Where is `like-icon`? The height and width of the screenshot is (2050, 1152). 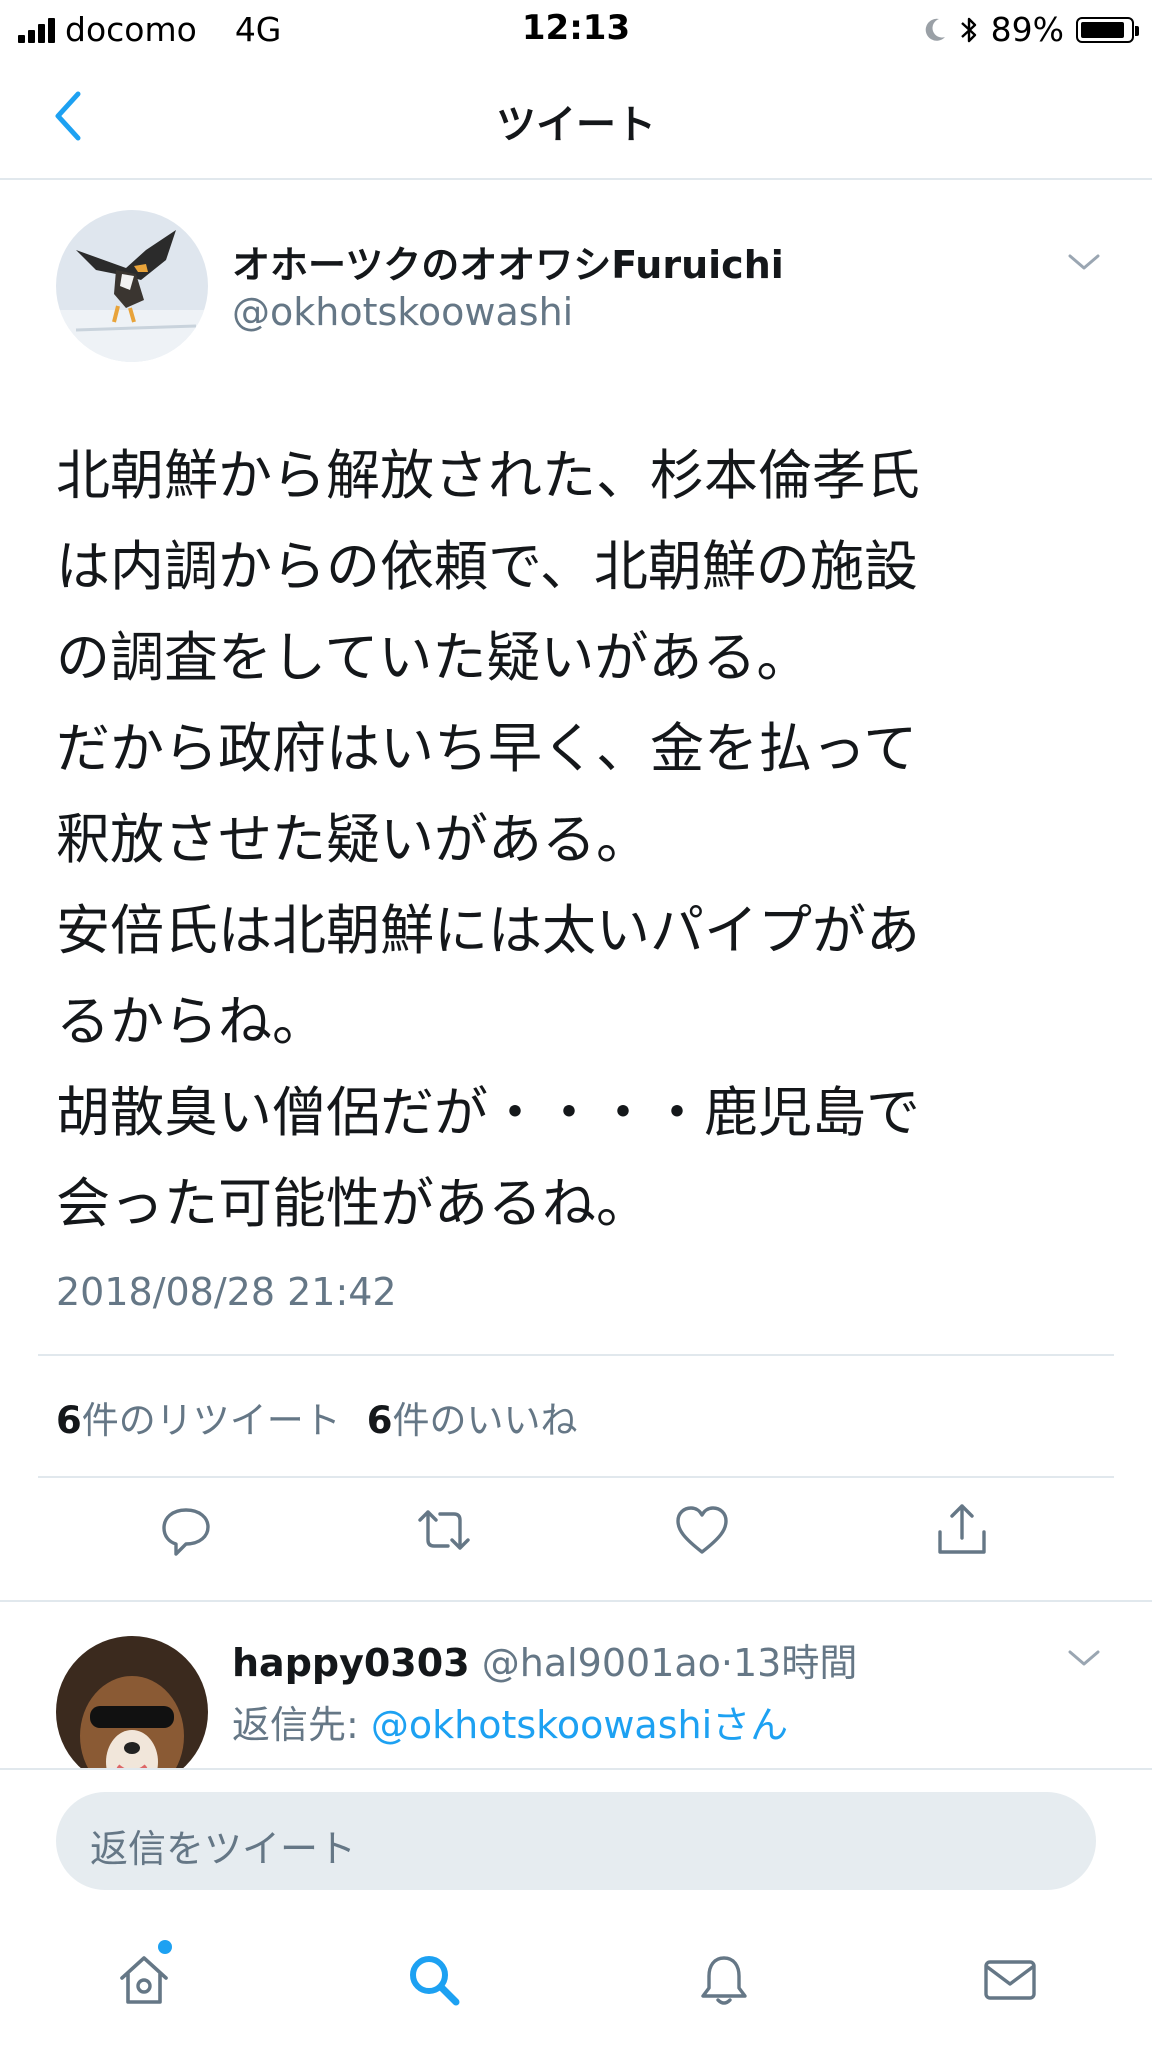 like-icon is located at coordinates (702, 1530).